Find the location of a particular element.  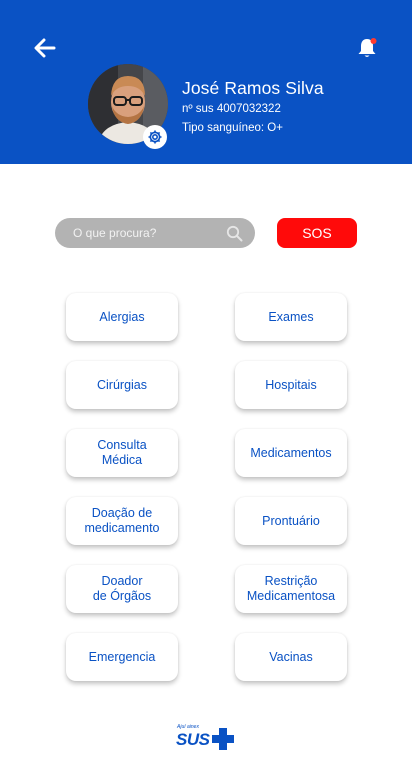

notification-dot is located at coordinates (373, 41).